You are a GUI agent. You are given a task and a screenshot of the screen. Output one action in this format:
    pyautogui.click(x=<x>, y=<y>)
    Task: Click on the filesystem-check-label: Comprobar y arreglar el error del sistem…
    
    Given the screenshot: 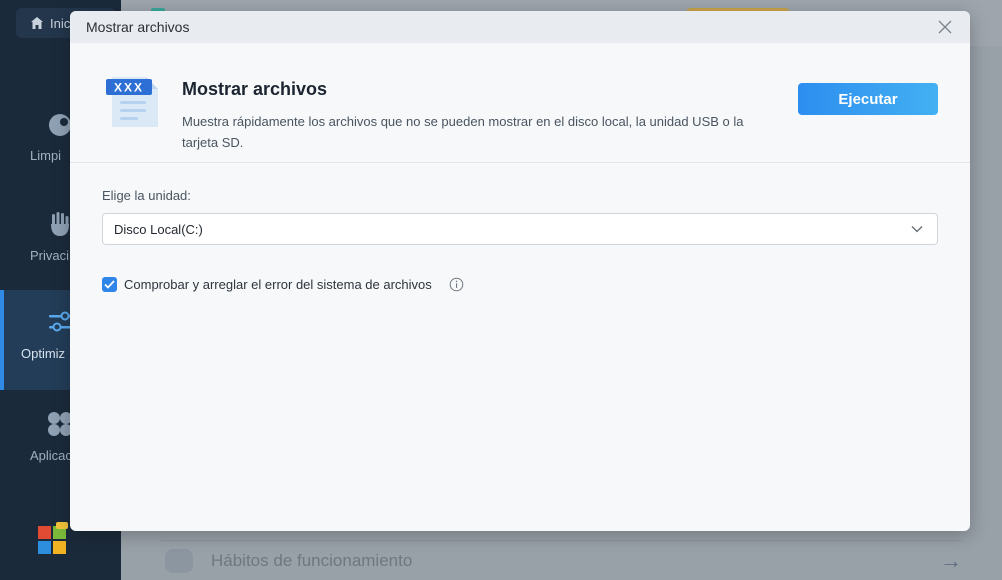 What is the action you would take?
    pyautogui.click(x=278, y=284)
    